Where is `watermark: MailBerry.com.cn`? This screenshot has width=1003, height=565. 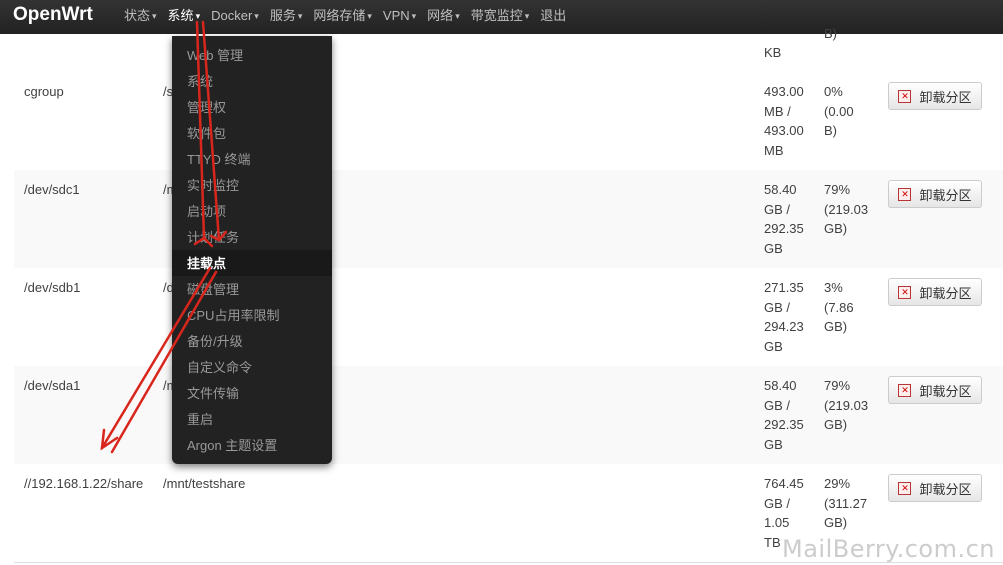 watermark: MailBerry.com.cn is located at coordinates (888, 549).